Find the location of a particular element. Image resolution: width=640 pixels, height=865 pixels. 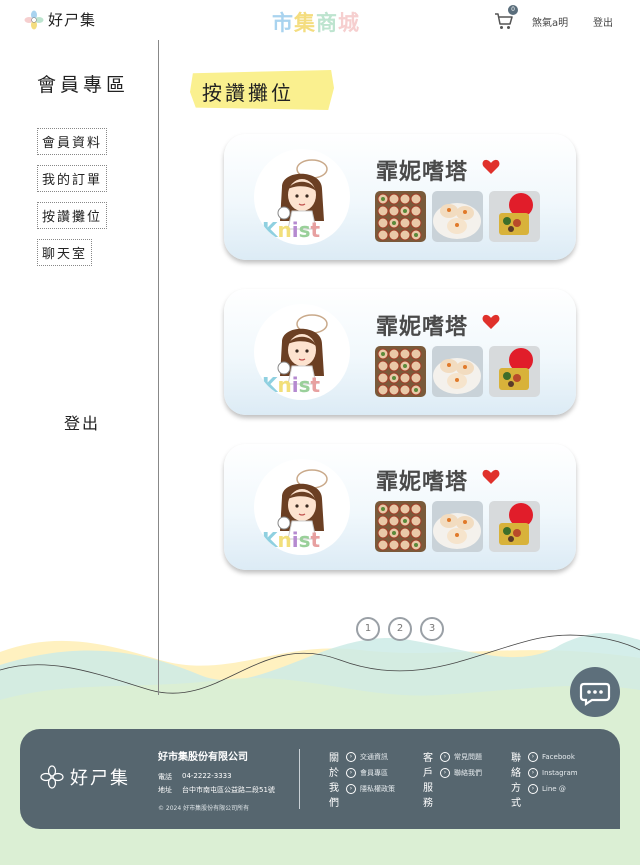

sidebar-item-liked-stalls: 按讚攤位 is located at coordinates (72, 215).